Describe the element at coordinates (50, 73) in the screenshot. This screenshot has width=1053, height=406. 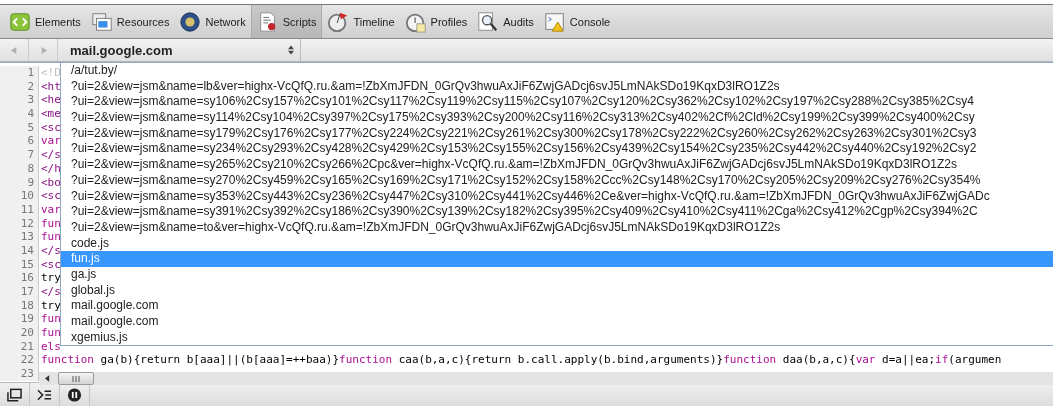
I see `code-line: <!D` at that location.